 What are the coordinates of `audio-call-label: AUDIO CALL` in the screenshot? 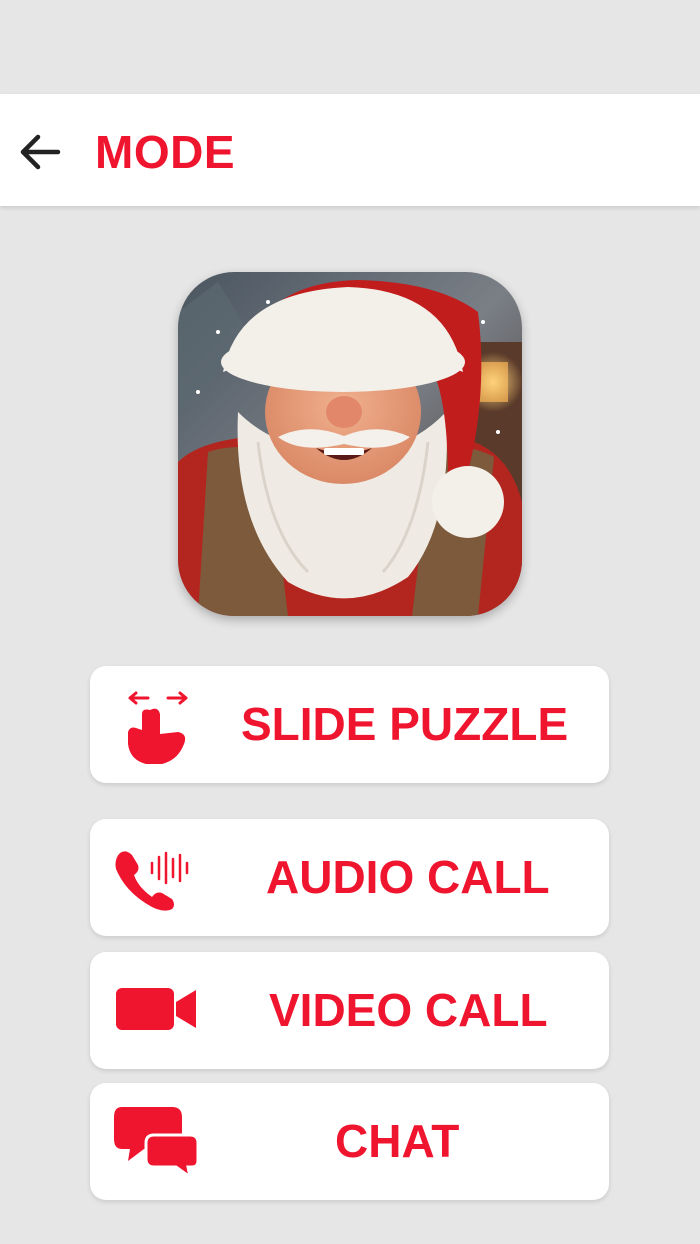 It's located at (408, 877).